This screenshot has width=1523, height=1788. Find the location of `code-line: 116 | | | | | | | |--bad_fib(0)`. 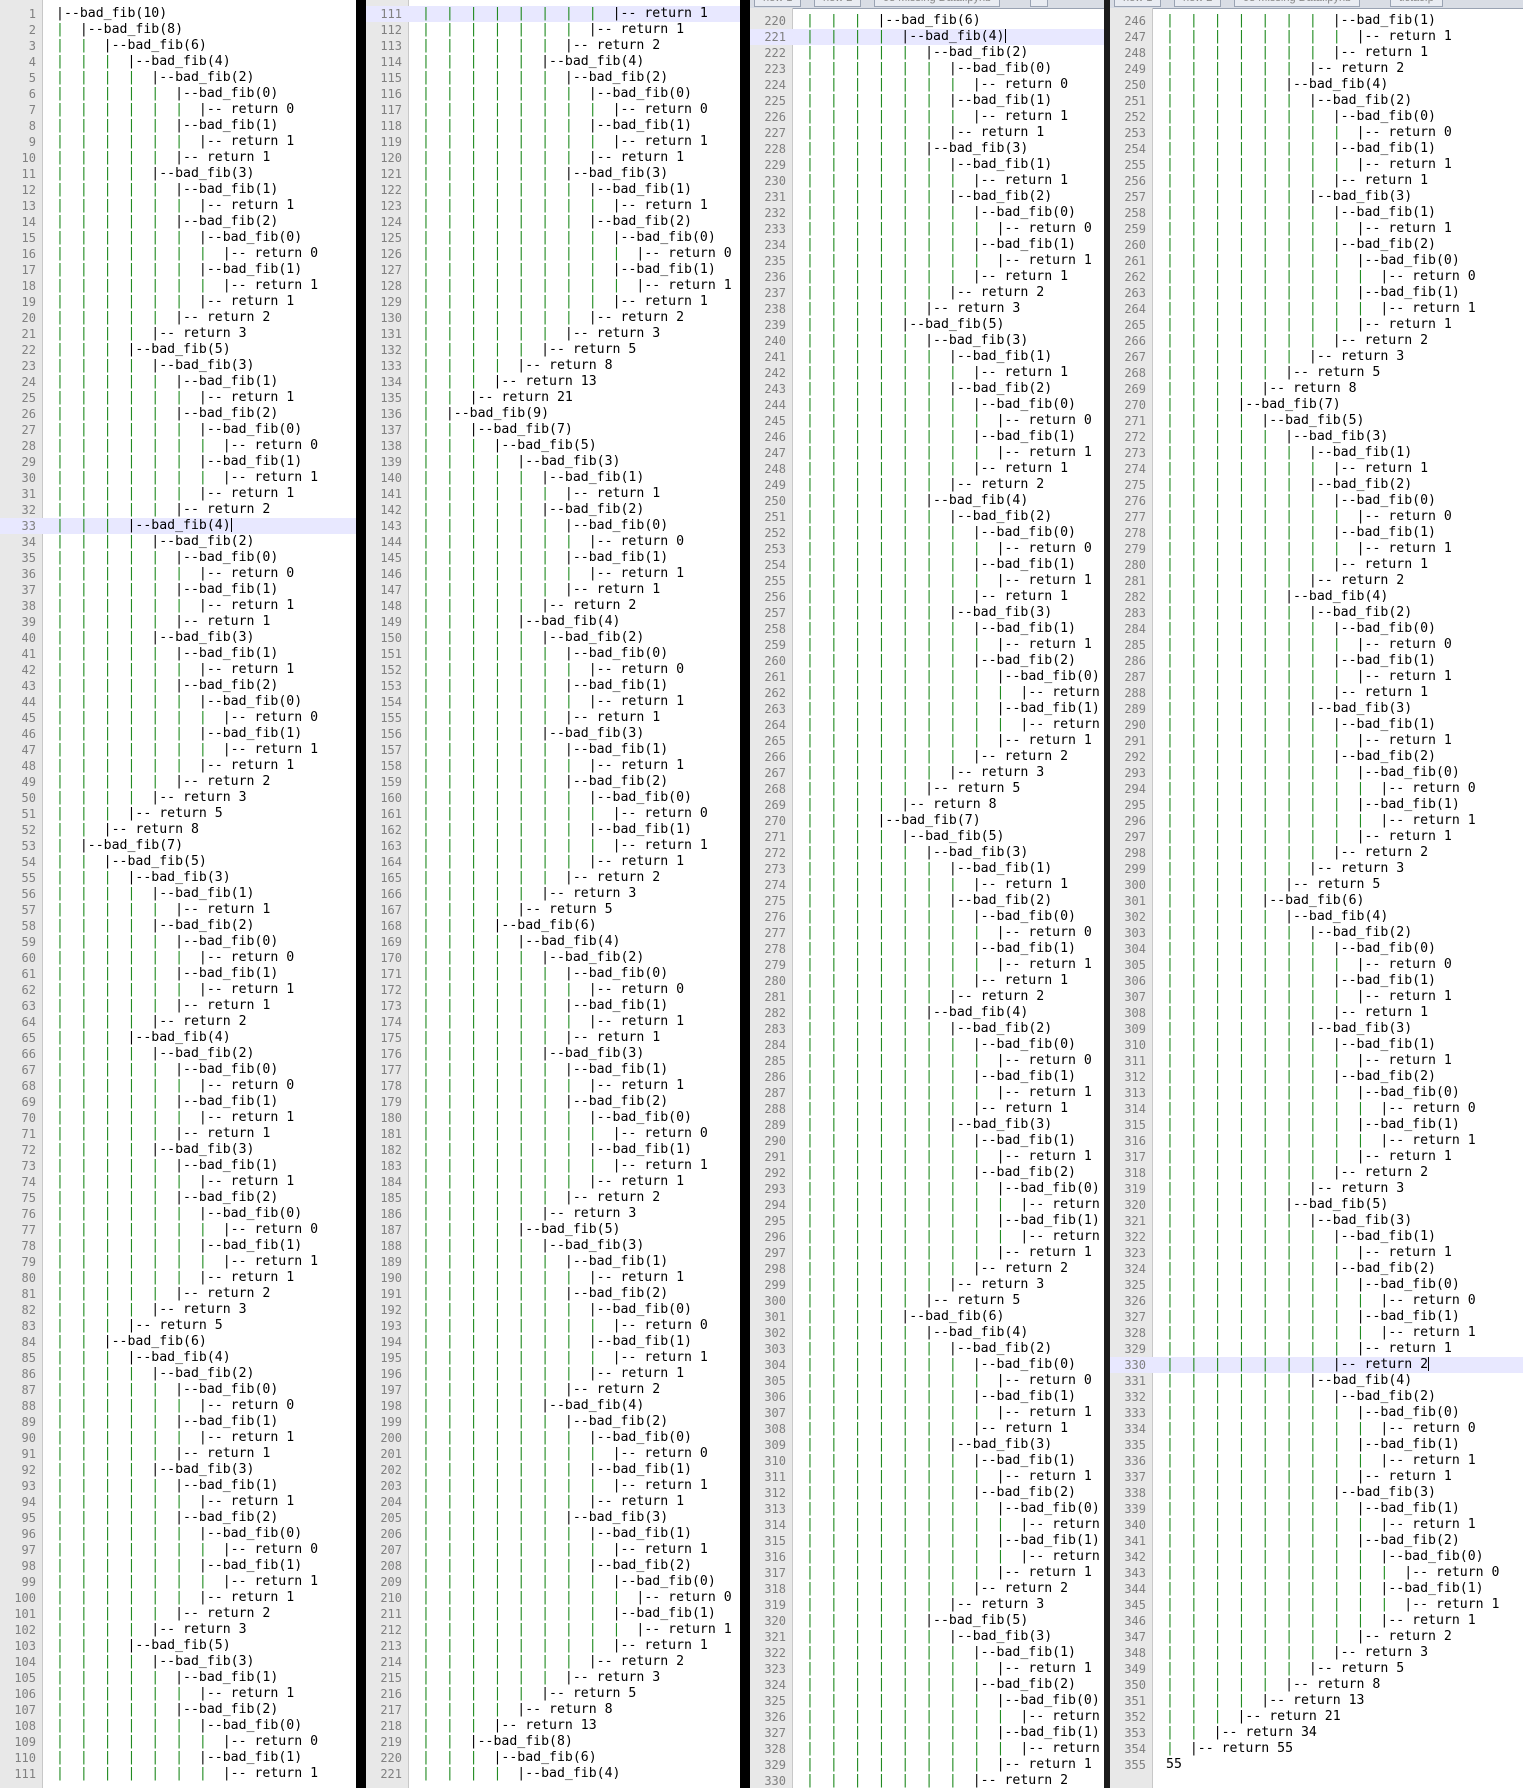

code-line: 116 | | | | | | | |--bad_fib(0) is located at coordinates (553, 94).